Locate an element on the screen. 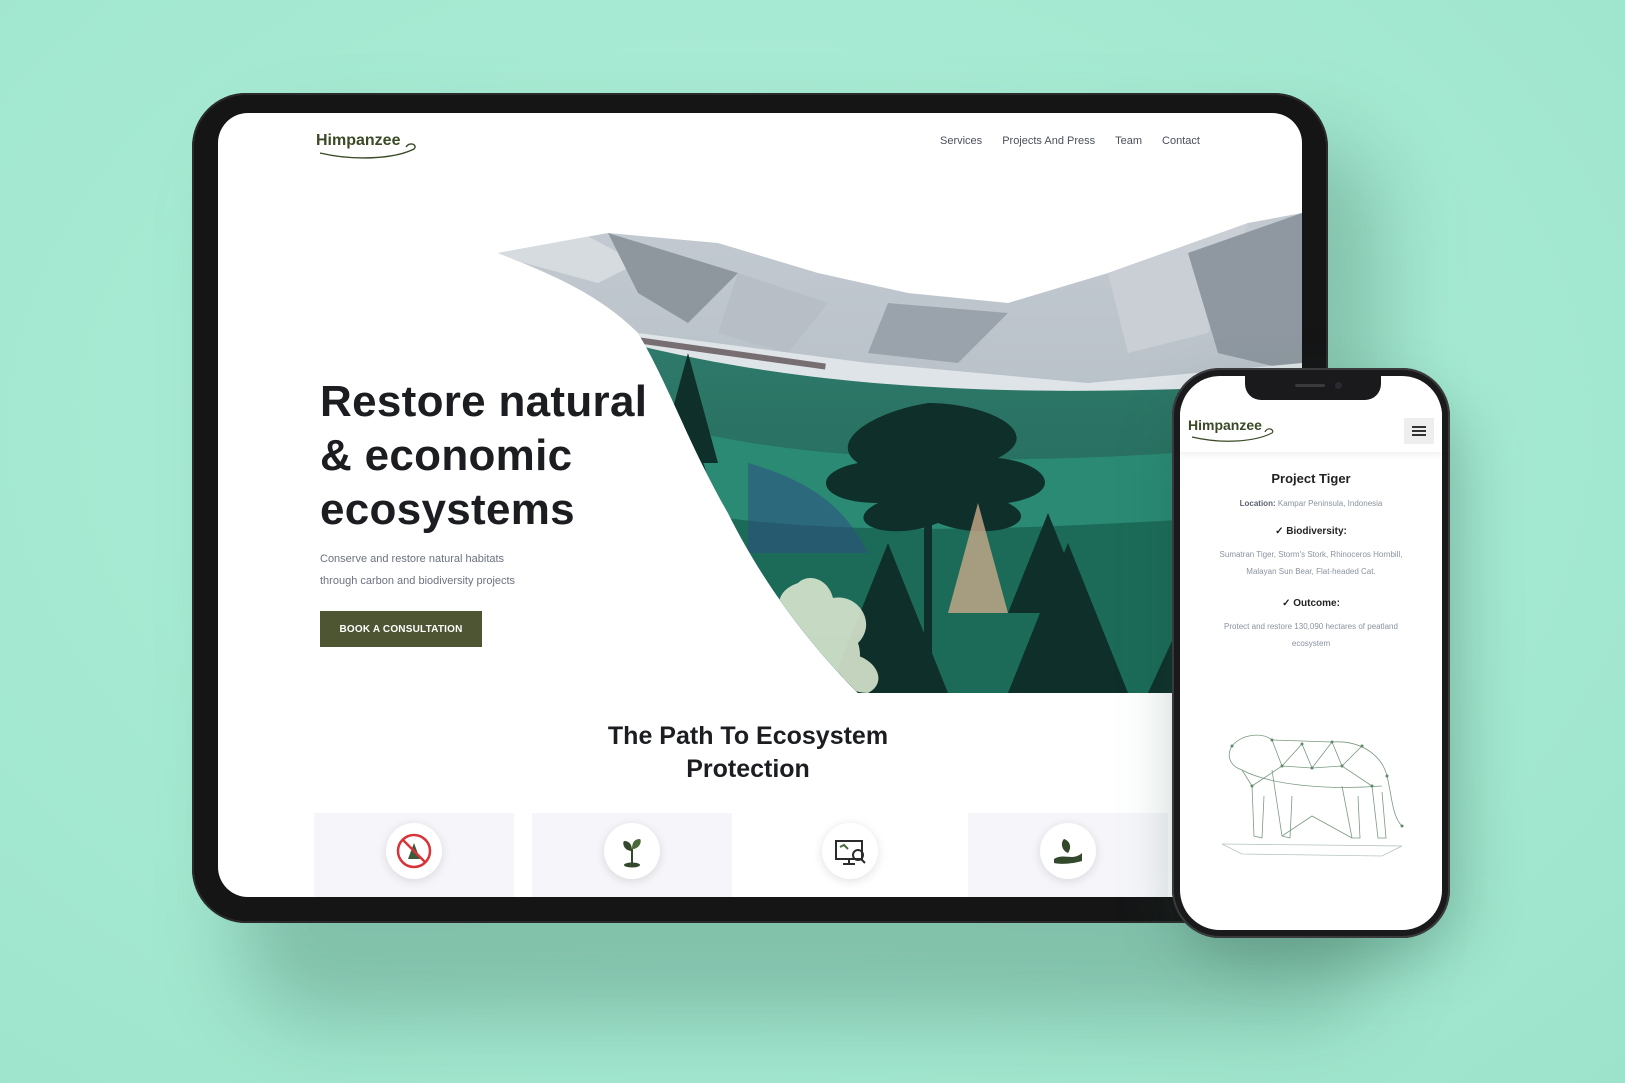 The height and width of the screenshot is (1083, 1625). hero-subtitle-line: through carbon and biodiversity projects is located at coordinates (418, 581).